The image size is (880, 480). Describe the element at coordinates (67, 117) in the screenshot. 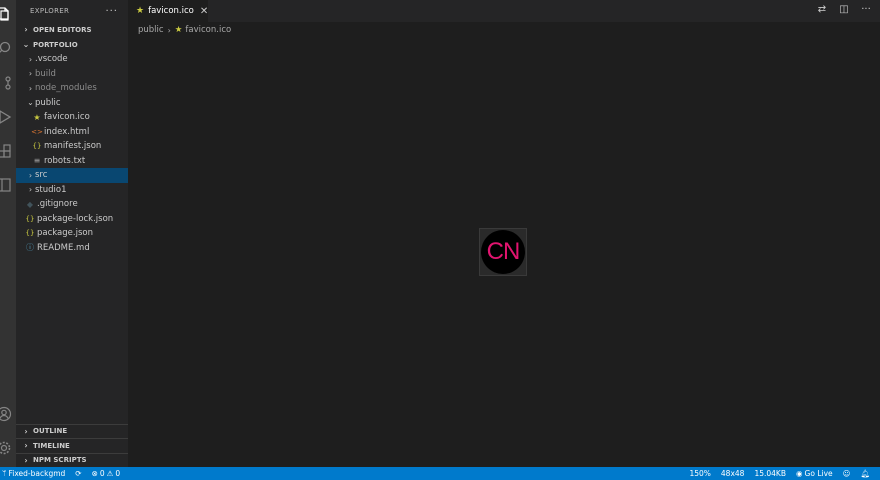

I see `tree-item-label: favicon.ico` at that location.